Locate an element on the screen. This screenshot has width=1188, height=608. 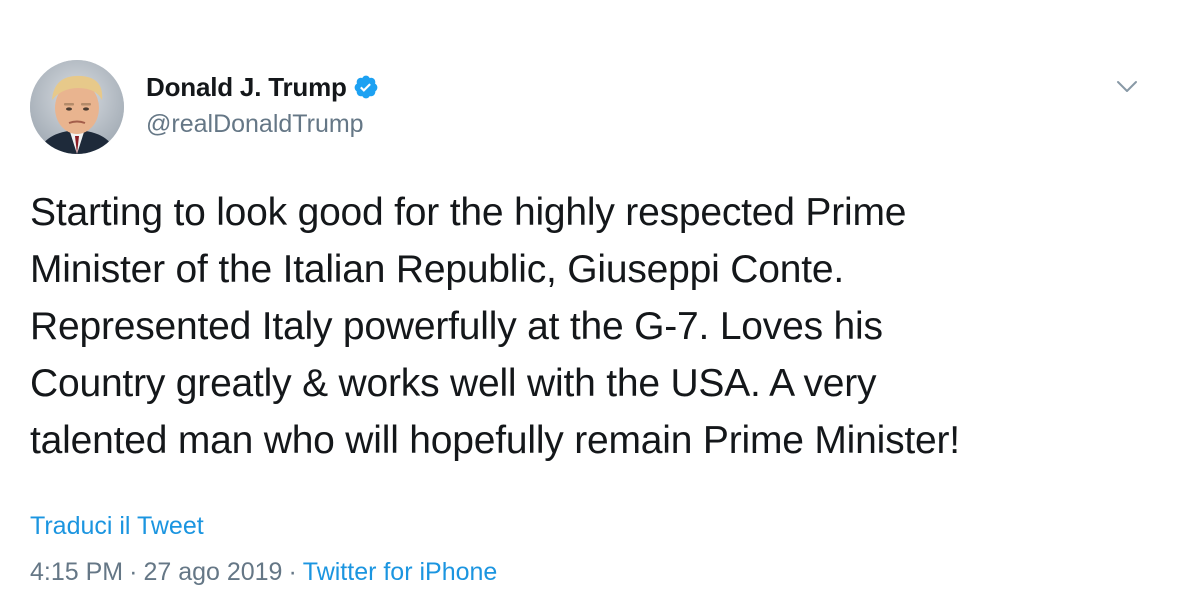
tweet-menu-button is located at coordinates (1127, 87).